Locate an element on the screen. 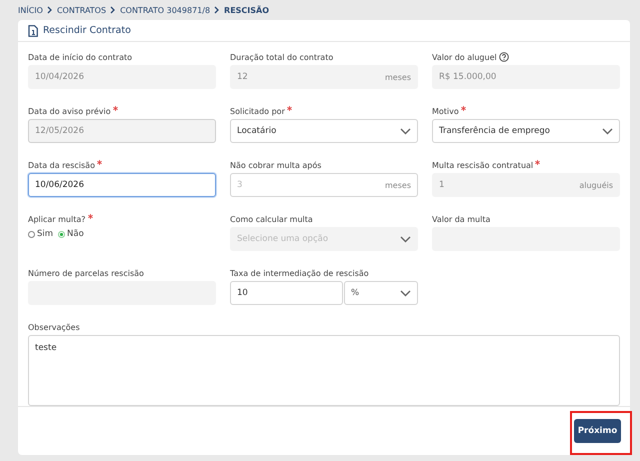 The width and height of the screenshot is (640, 461). breadcrumb-link: INÍCIO is located at coordinates (30, 10).